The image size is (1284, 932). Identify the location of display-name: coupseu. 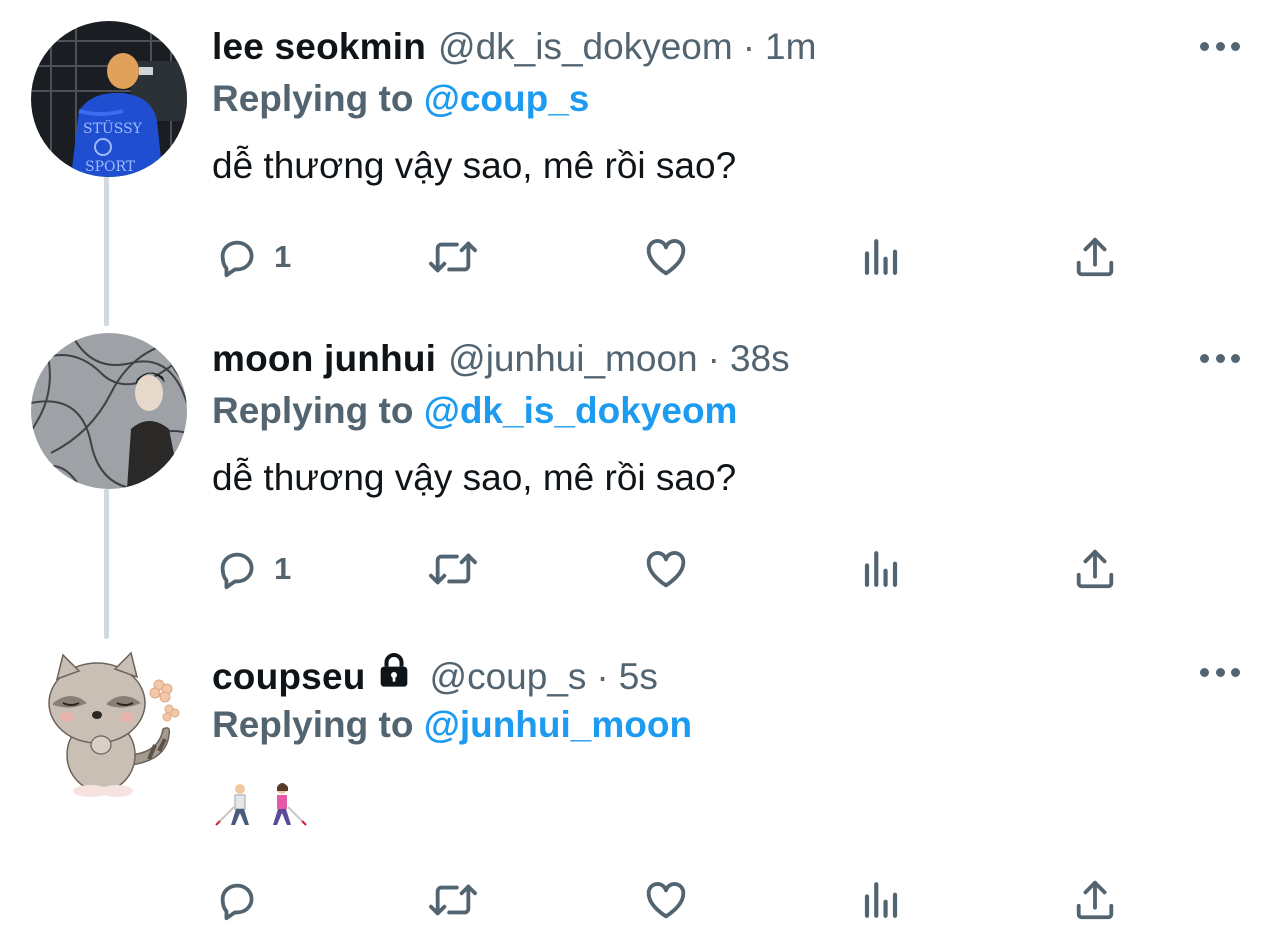
(289, 677).